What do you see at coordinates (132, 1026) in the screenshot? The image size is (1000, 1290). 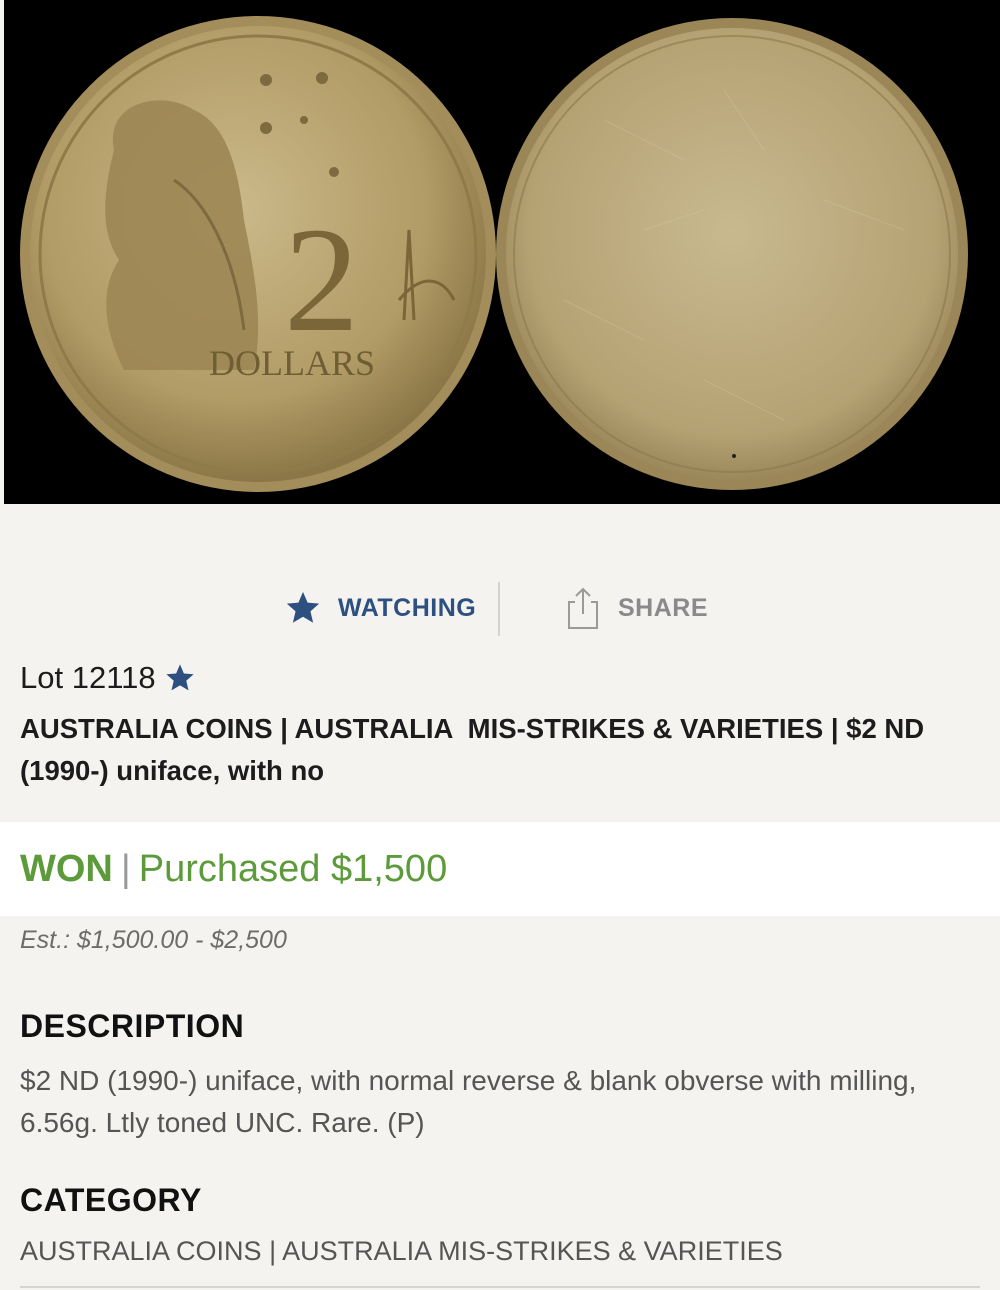 I see `description-heading: DESCRIPTION` at bounding box center [132, 1026].